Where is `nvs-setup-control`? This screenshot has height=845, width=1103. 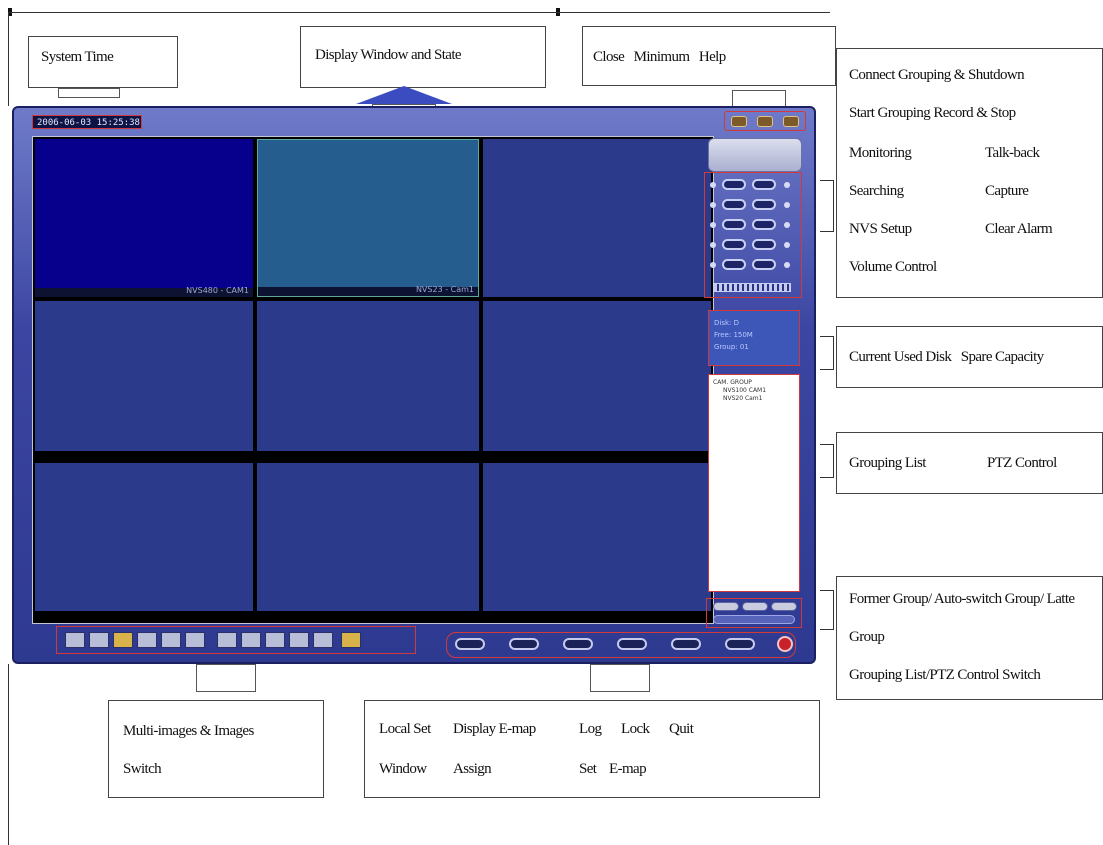
nvs-setup-control is located at coordinates (754, 245).